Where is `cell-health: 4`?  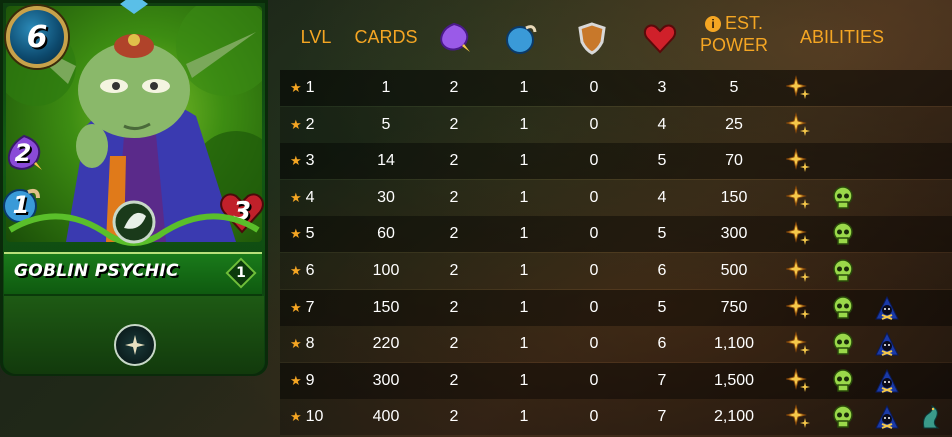 cell-health: 4 is located at coordinates (662, 124).